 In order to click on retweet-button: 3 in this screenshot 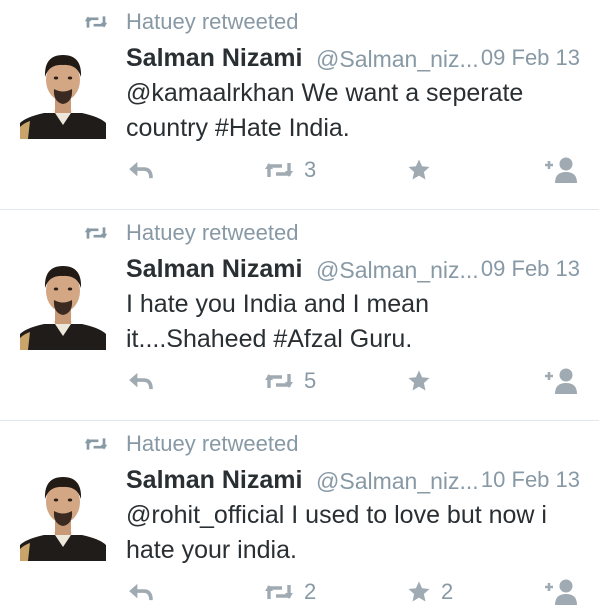, I will do `click(290, 170)`.